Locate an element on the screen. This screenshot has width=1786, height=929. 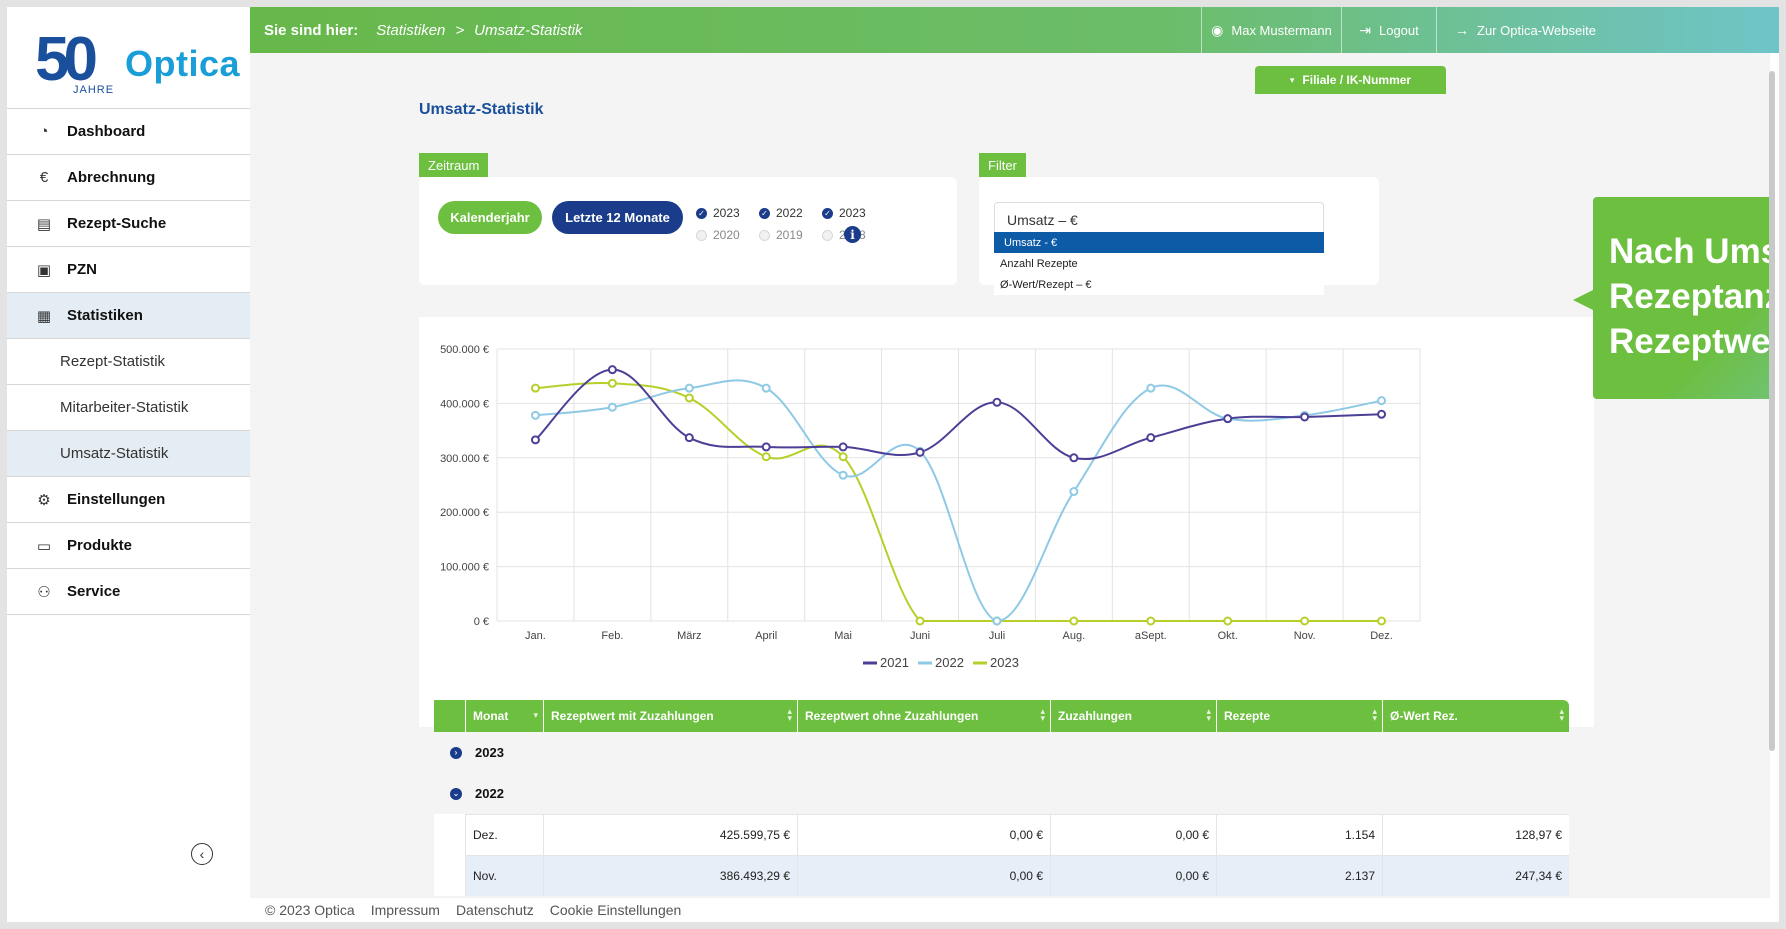
filiale-ik-button: ▾ Filiale / IK-Nummer is located at coordinates (1350, 80).